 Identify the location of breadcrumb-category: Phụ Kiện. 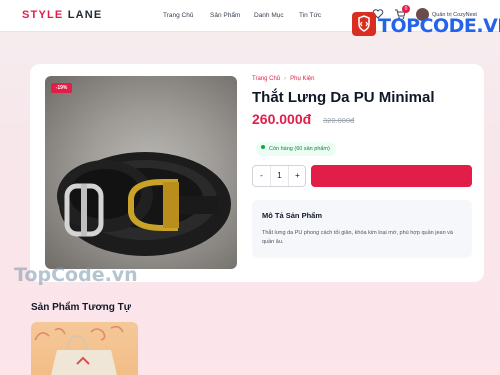
(302, 79).